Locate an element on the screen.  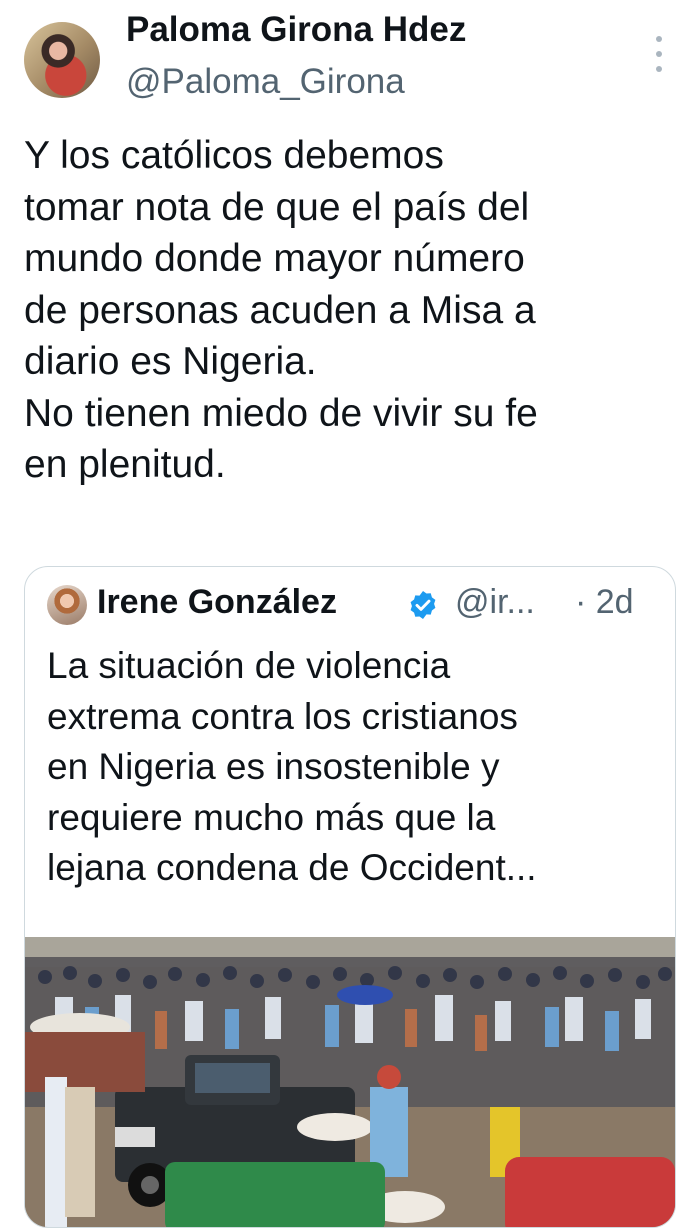
verified-badge-icon is located at coordinates (423, 605).